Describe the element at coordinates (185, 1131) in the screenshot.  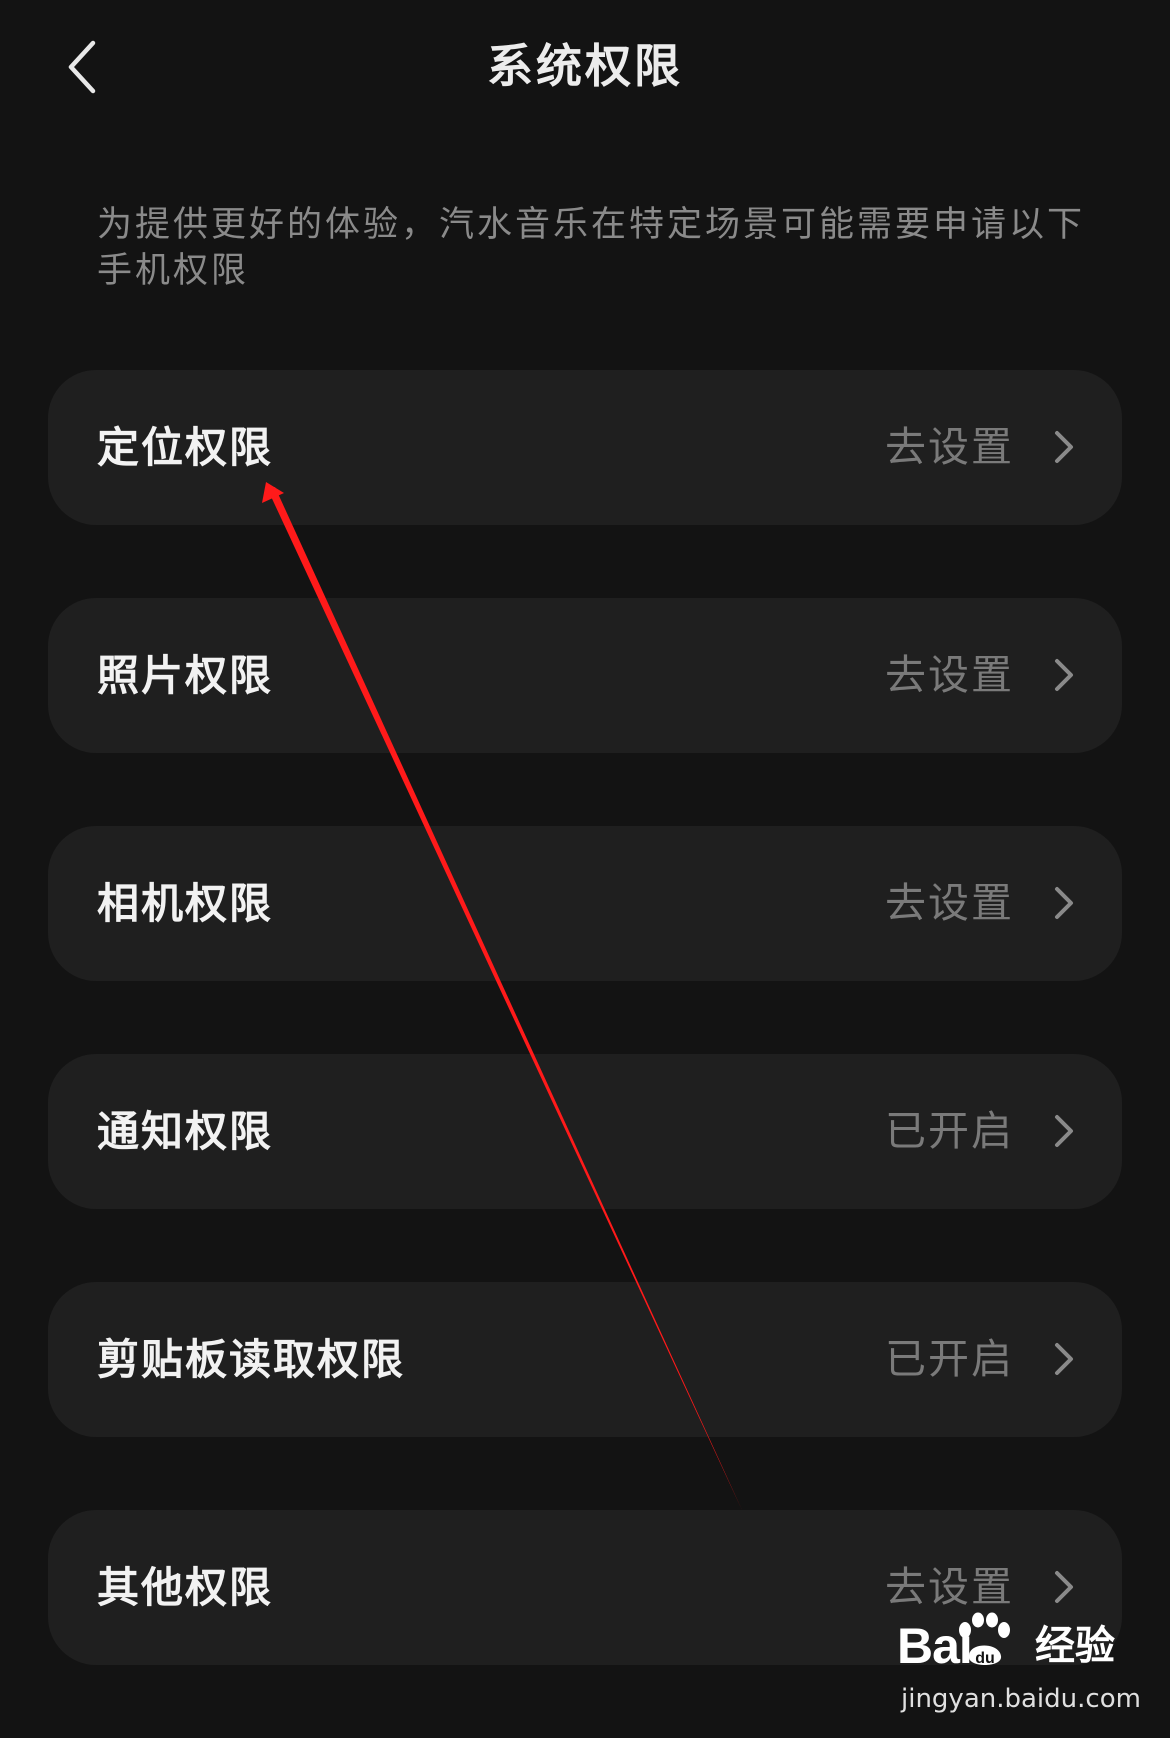
I see `permission-label: 通知权限` at that location.